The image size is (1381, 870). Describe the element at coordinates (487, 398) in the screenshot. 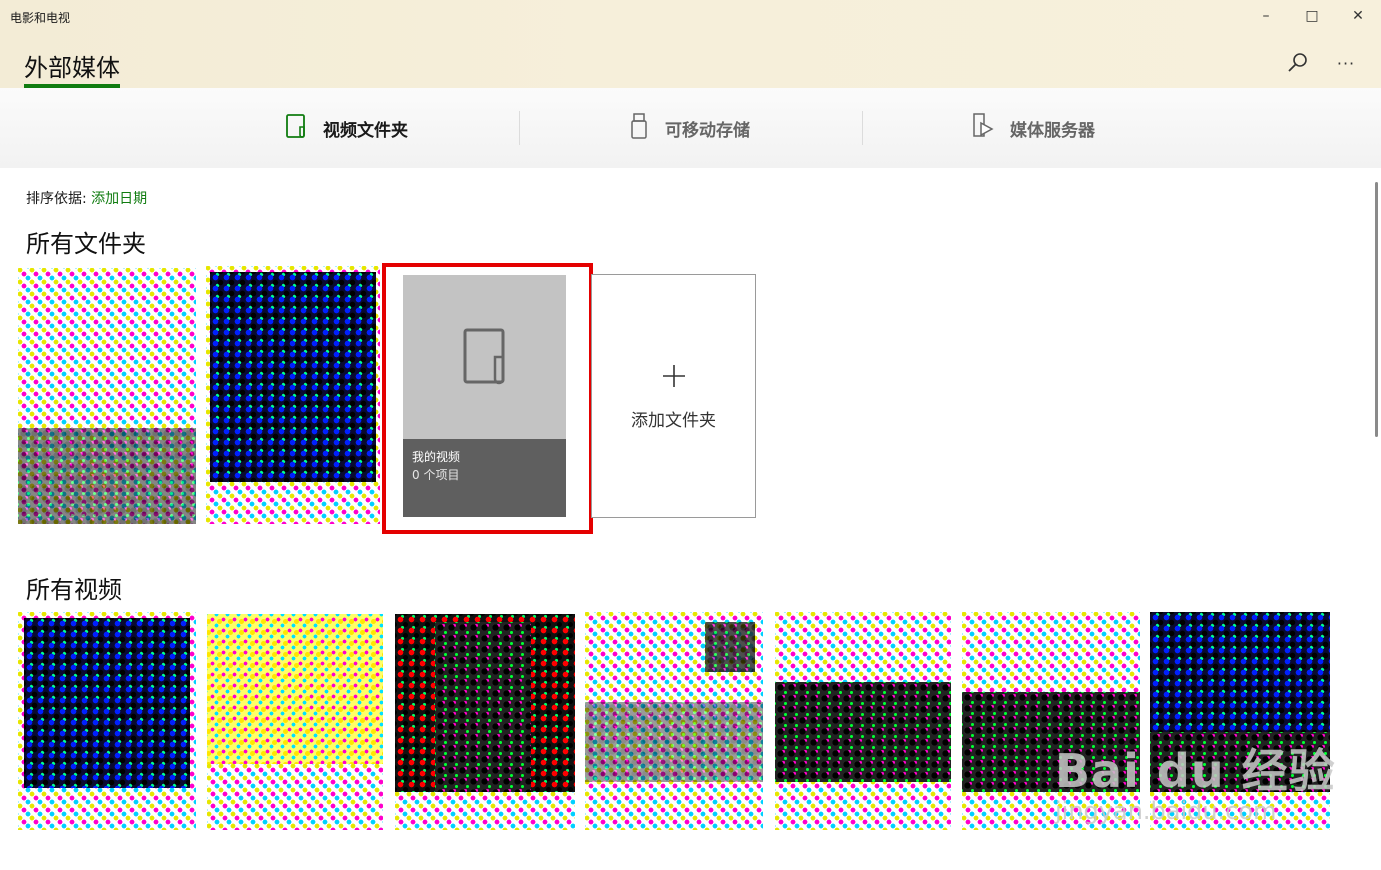

I see `highlight-box` at that location.